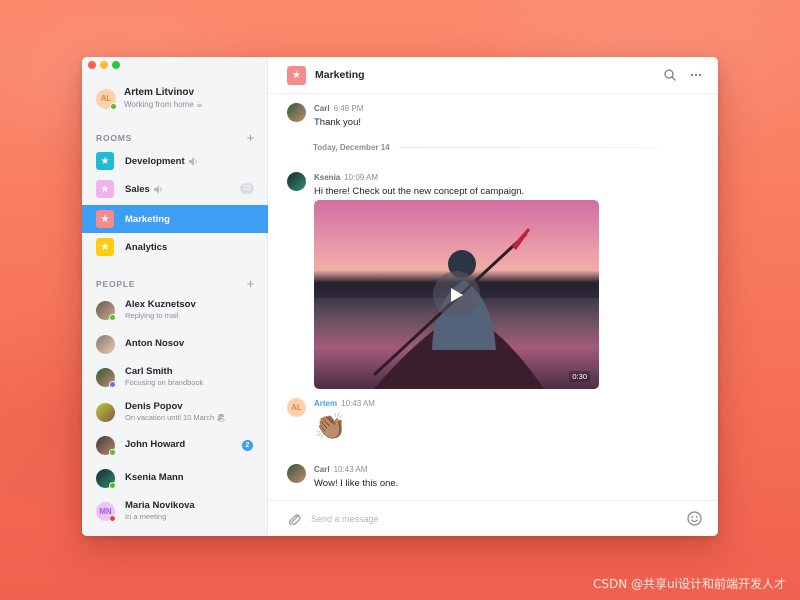  Describe the element at coordinates (356, 483) in the screenshot. I see `message-text: Wow! I like this one.` at that location.